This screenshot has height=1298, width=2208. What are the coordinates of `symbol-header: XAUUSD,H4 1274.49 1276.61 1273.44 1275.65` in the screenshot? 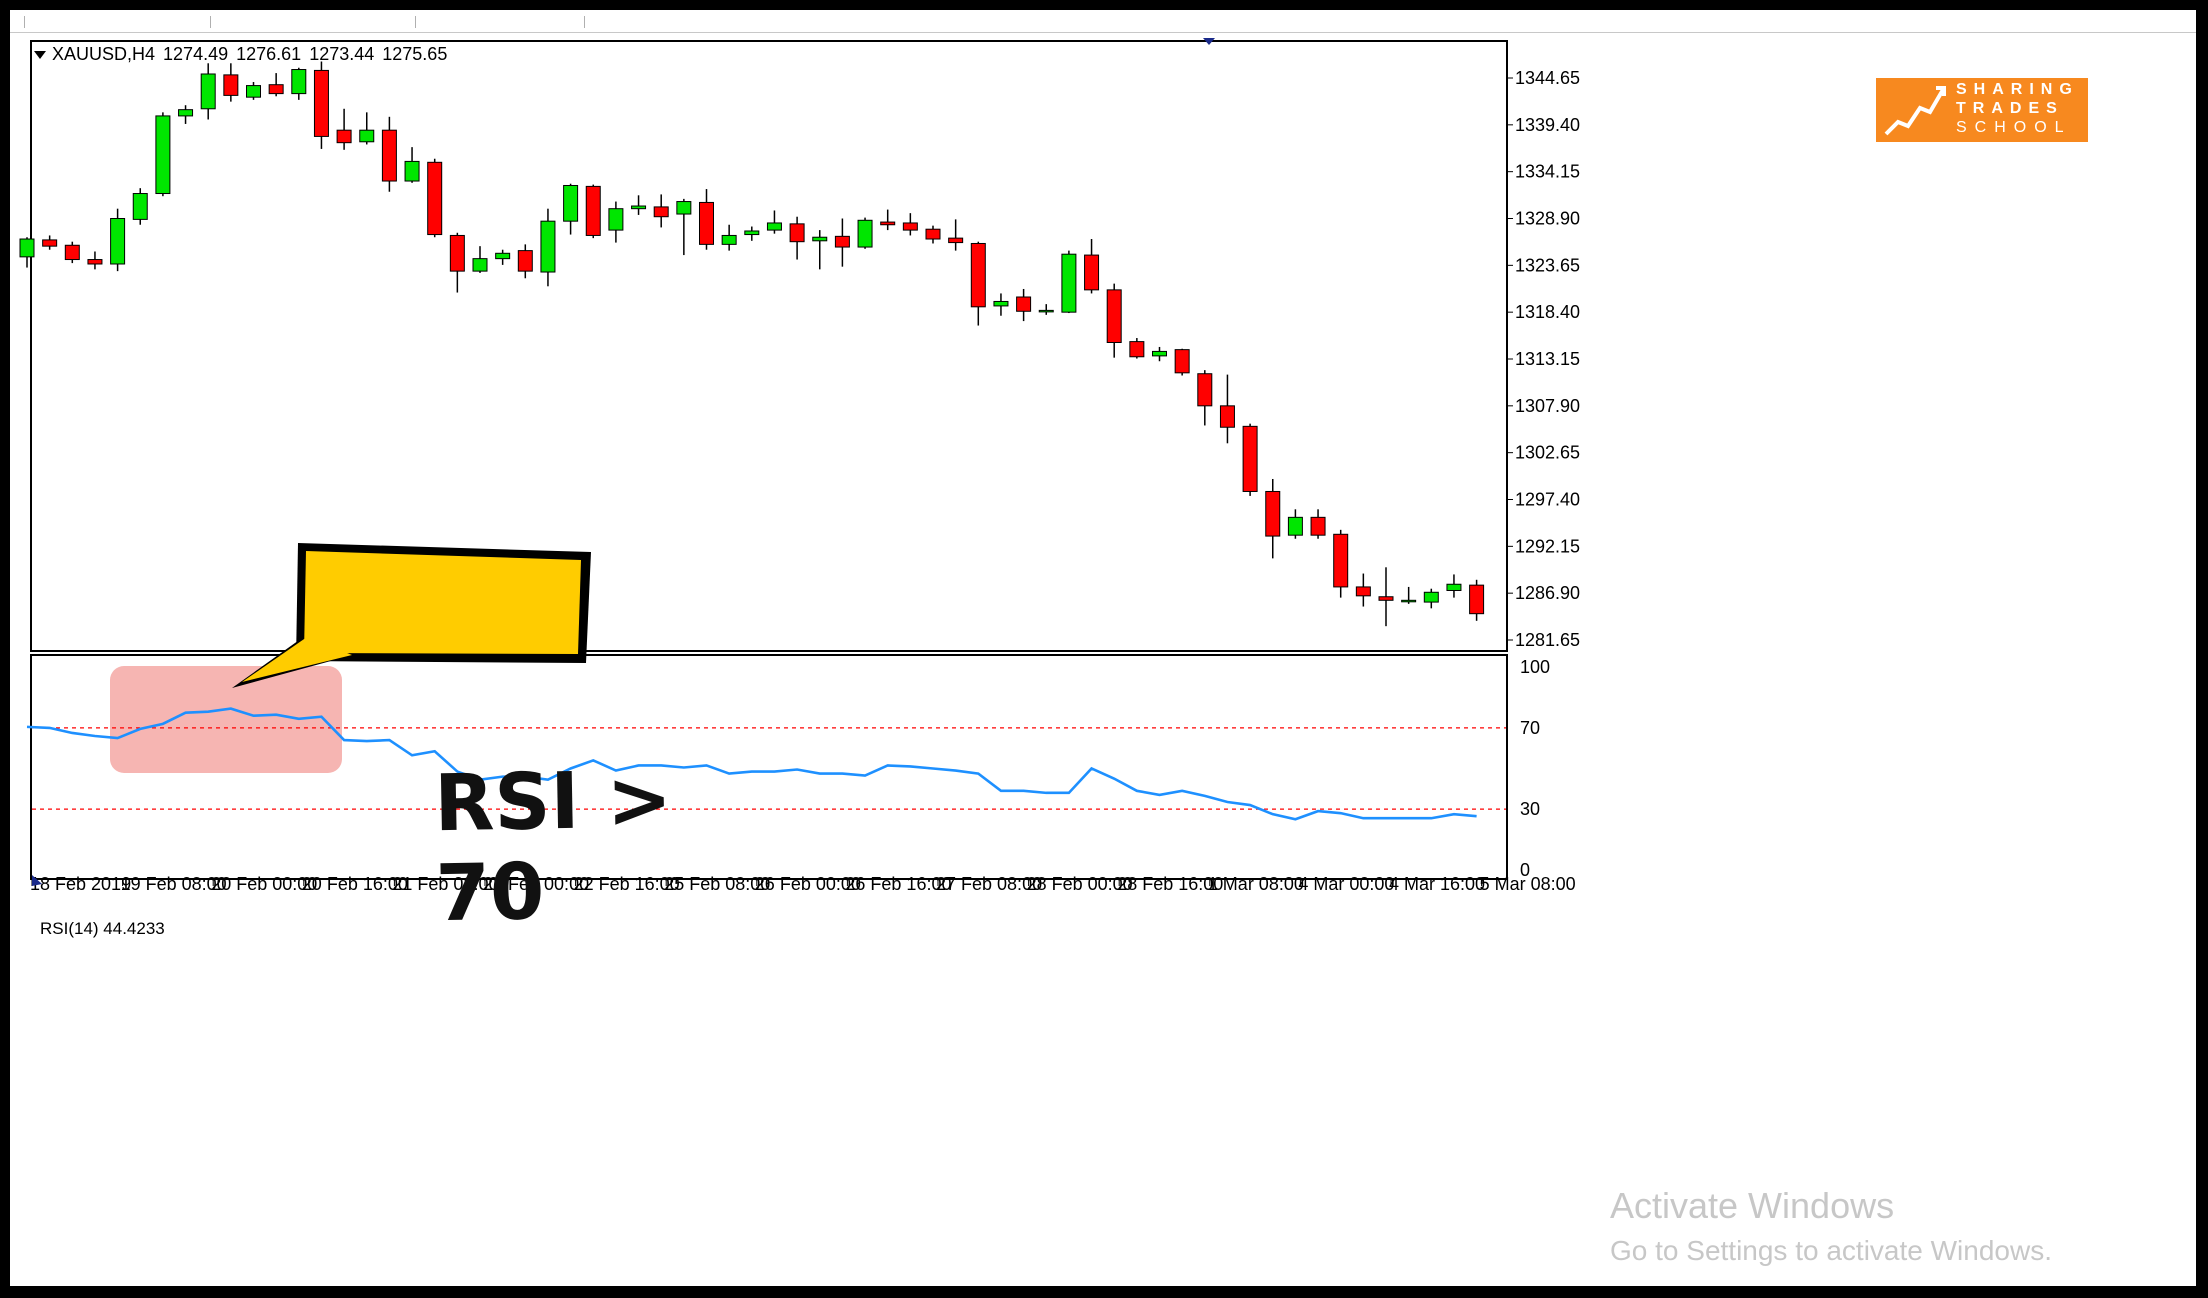 It's located at (244, 54).